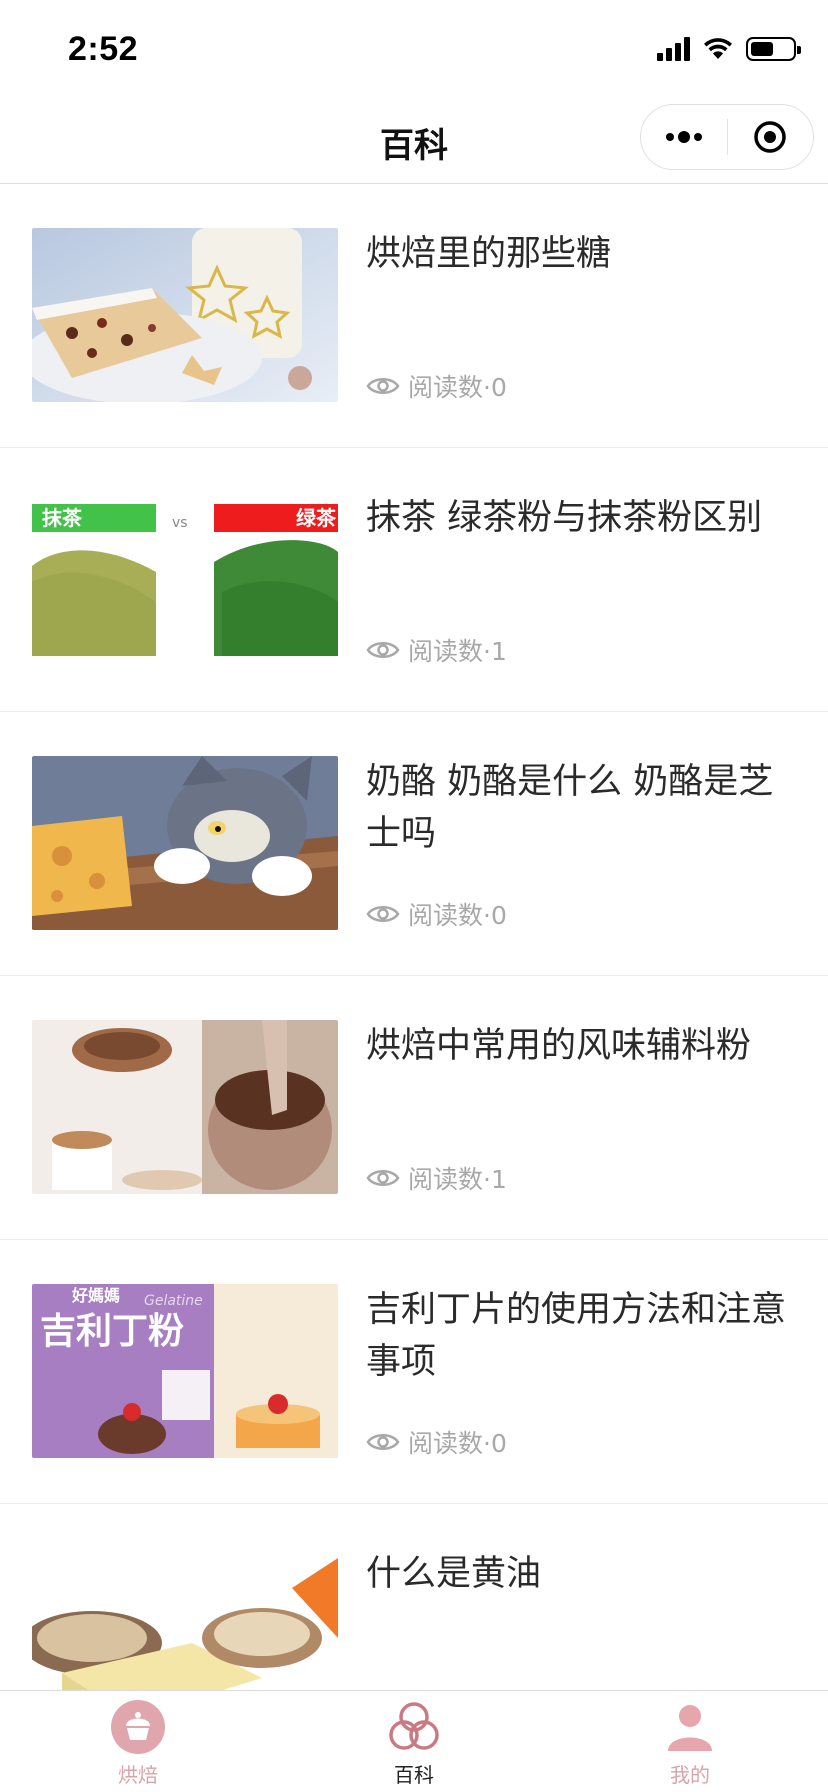 This screenshot has height=1792, width=828. Describe the element at coordinates (173, 1301) in the screenshot. I see `gelatin-en-label: Gelatine` at that location.